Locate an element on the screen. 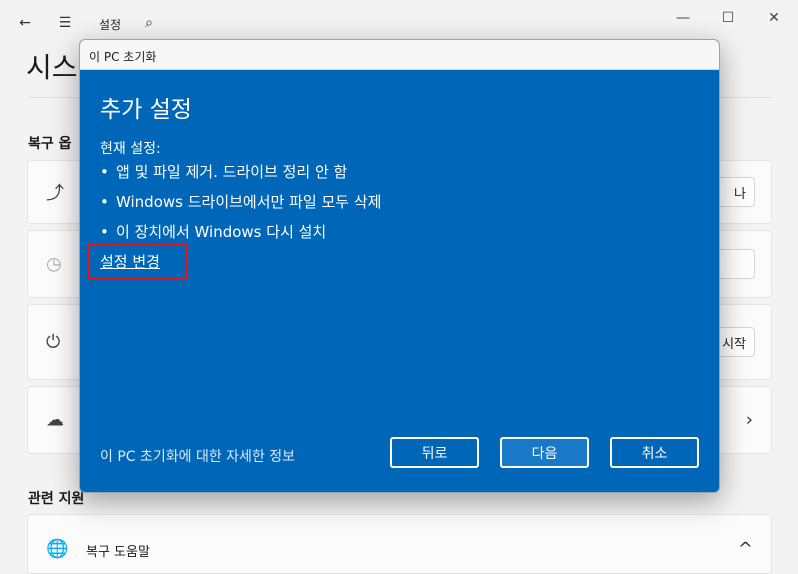  dialog-title: 이 PC 초기화 is located at coordinates (123, 57).